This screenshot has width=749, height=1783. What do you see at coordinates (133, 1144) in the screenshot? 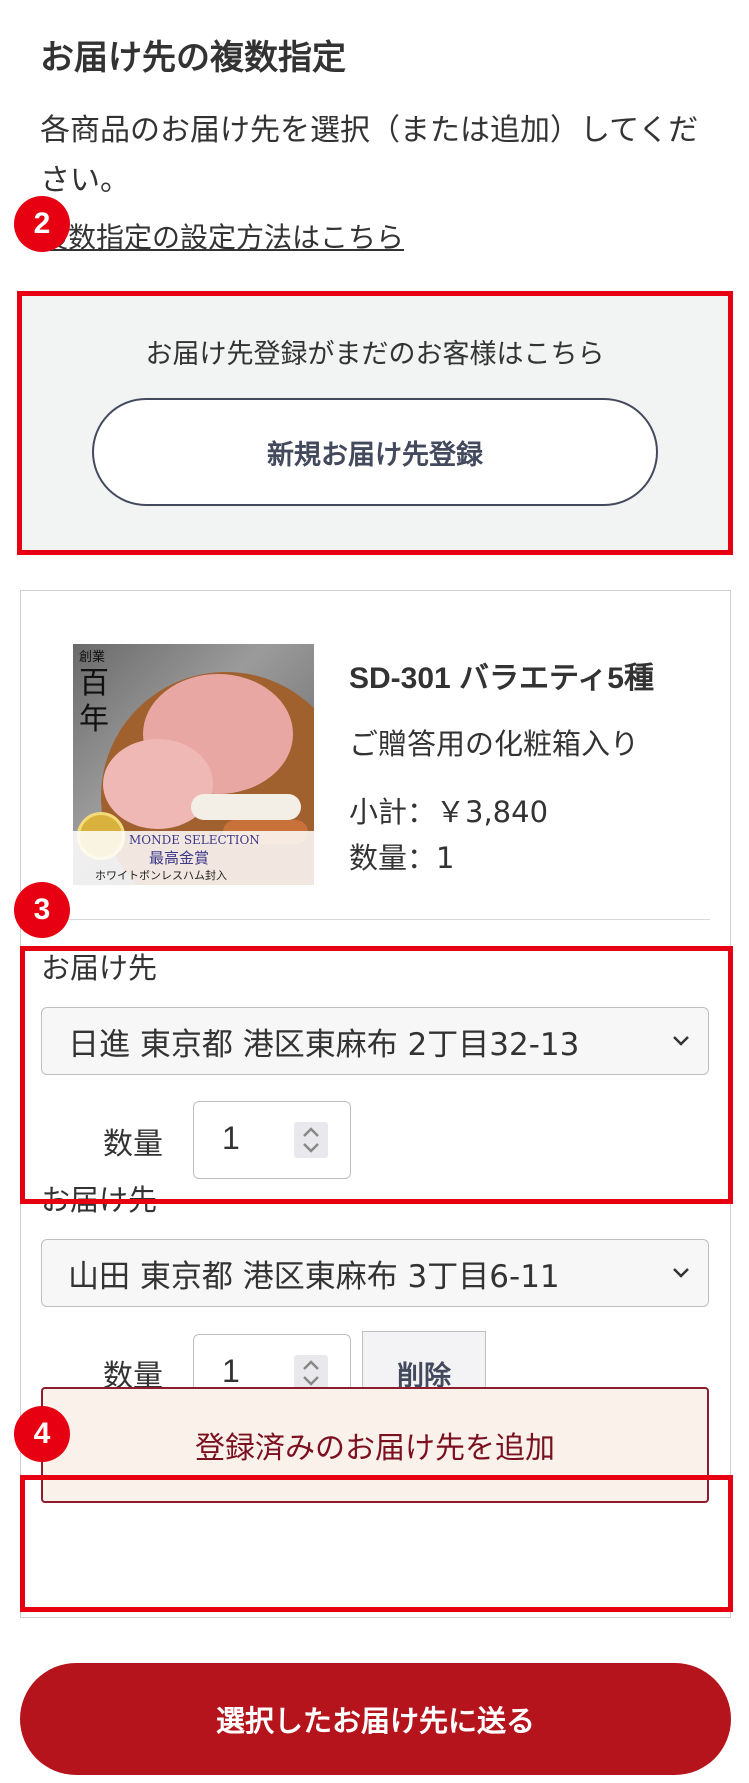
I see `quantity-label: 数量` at bounding box center [133, 1144].